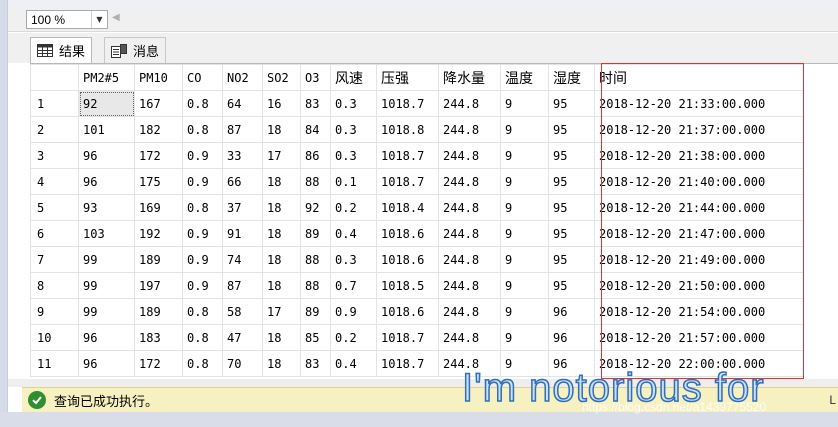  What do you see at coordinates (106, 207) in the screenshot?
I see `table-cell: 93` at bounding box center [106, 207].